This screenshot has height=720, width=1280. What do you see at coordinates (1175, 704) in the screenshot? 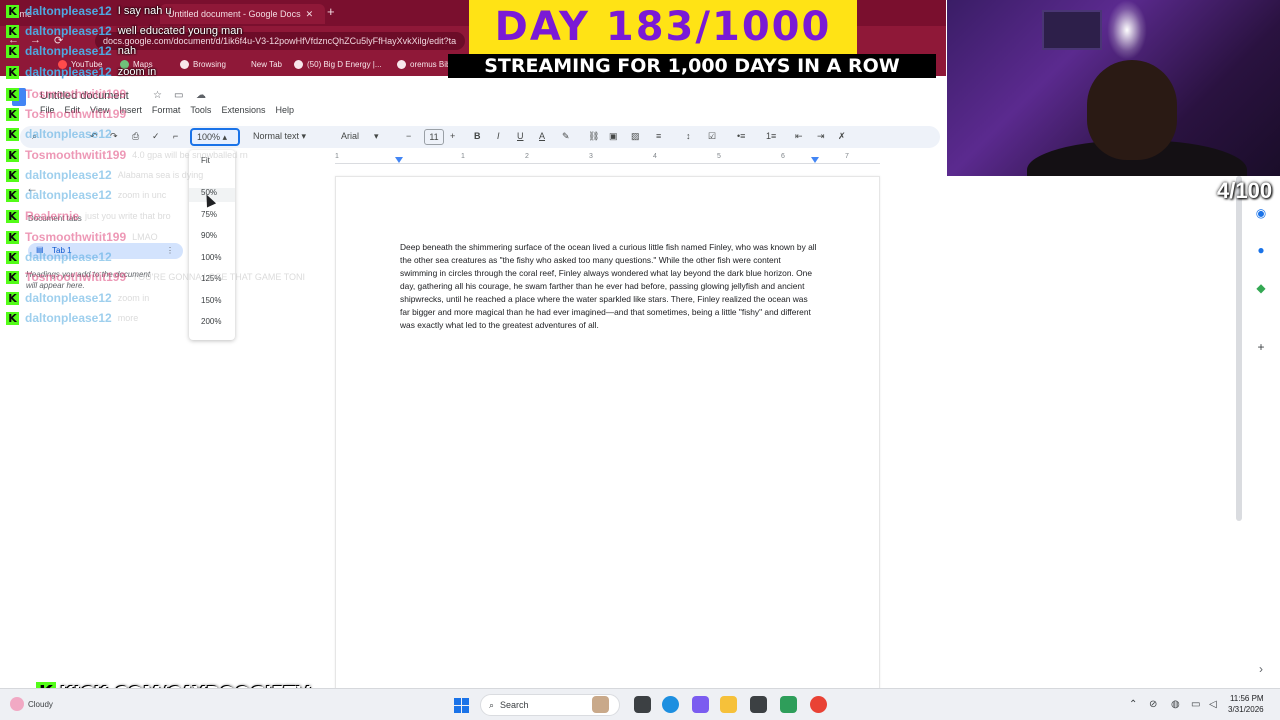
I see `microphone-icon: ◍` at bounding box center [1175, 704].